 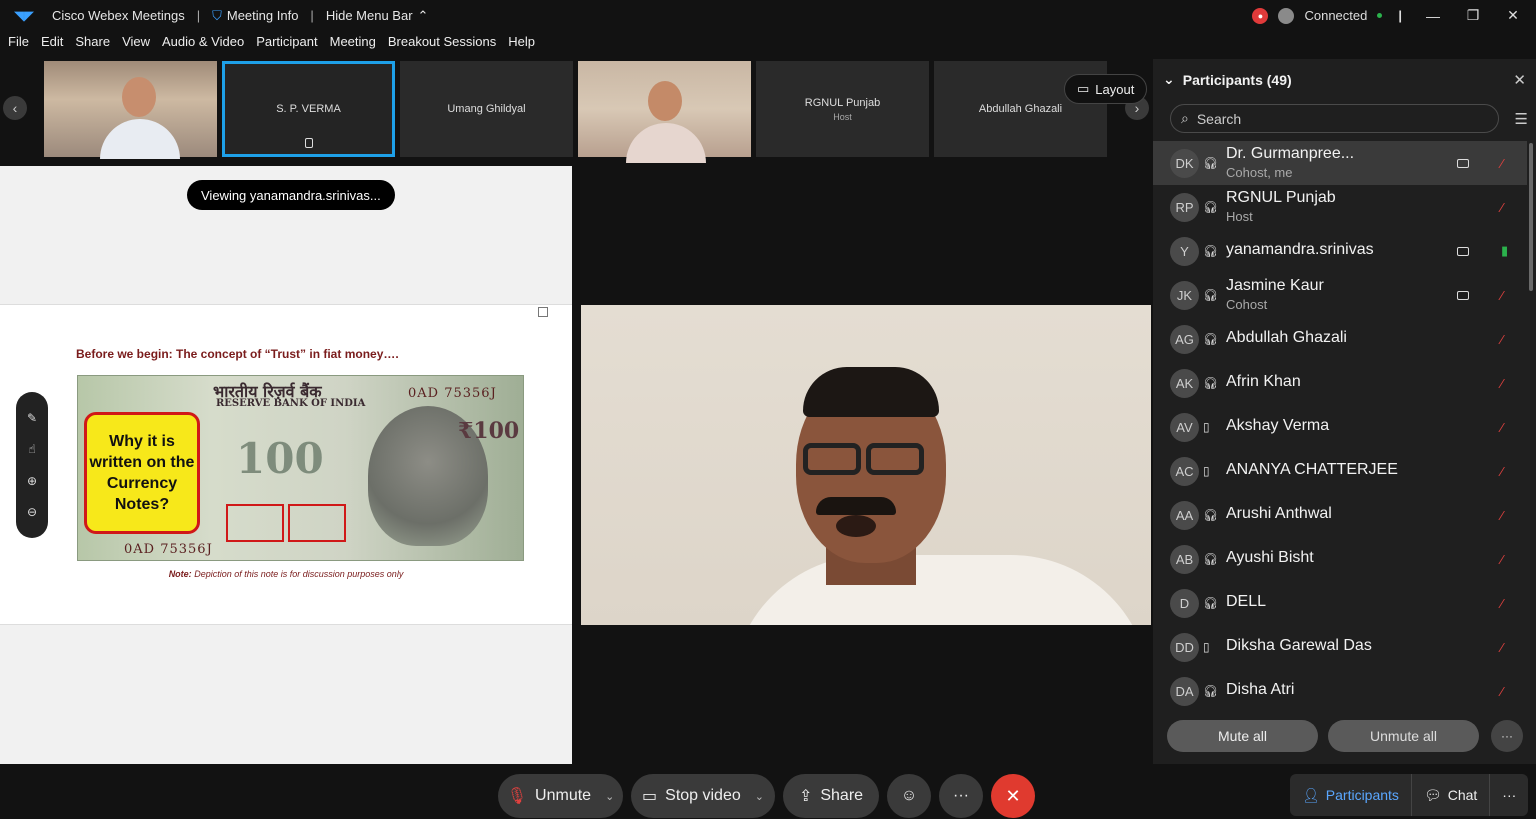 What do you see at coordinates (217, 15) in the screenshot?
I see `shield-icon: ⛉` at bounding box center [217, 15].